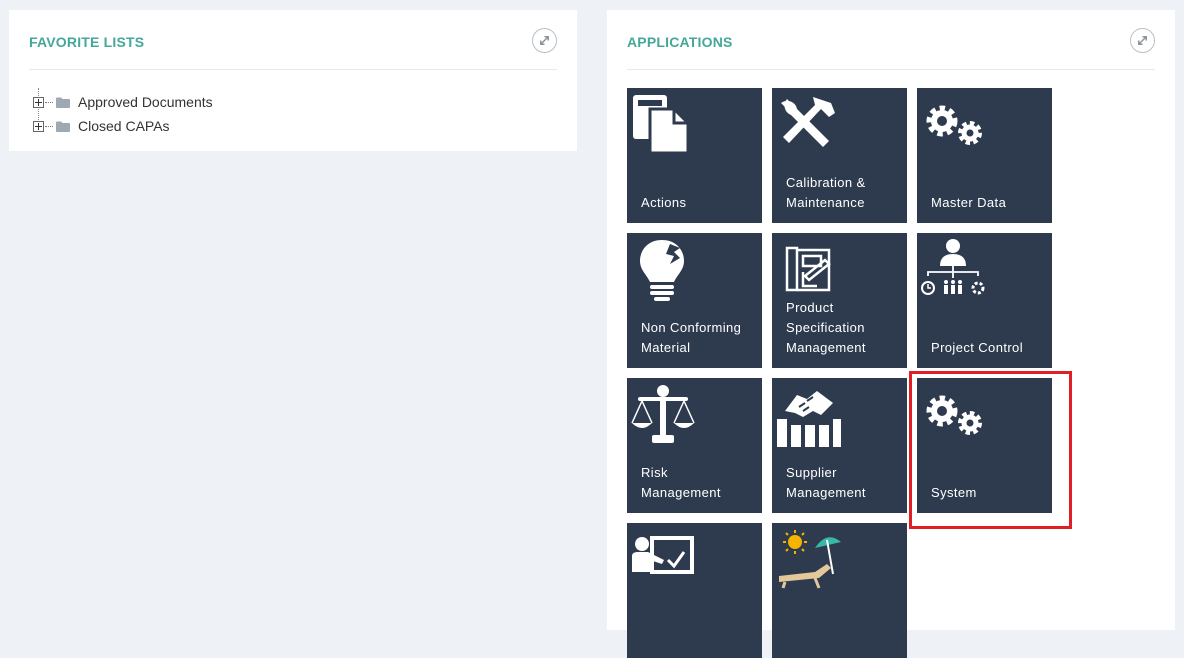 The width and height of the screenshot is (1184, 658). What do you see at coordinates (839, 590) in the screenshot?
I see `tile-leave` at bounding box center [839, 590].